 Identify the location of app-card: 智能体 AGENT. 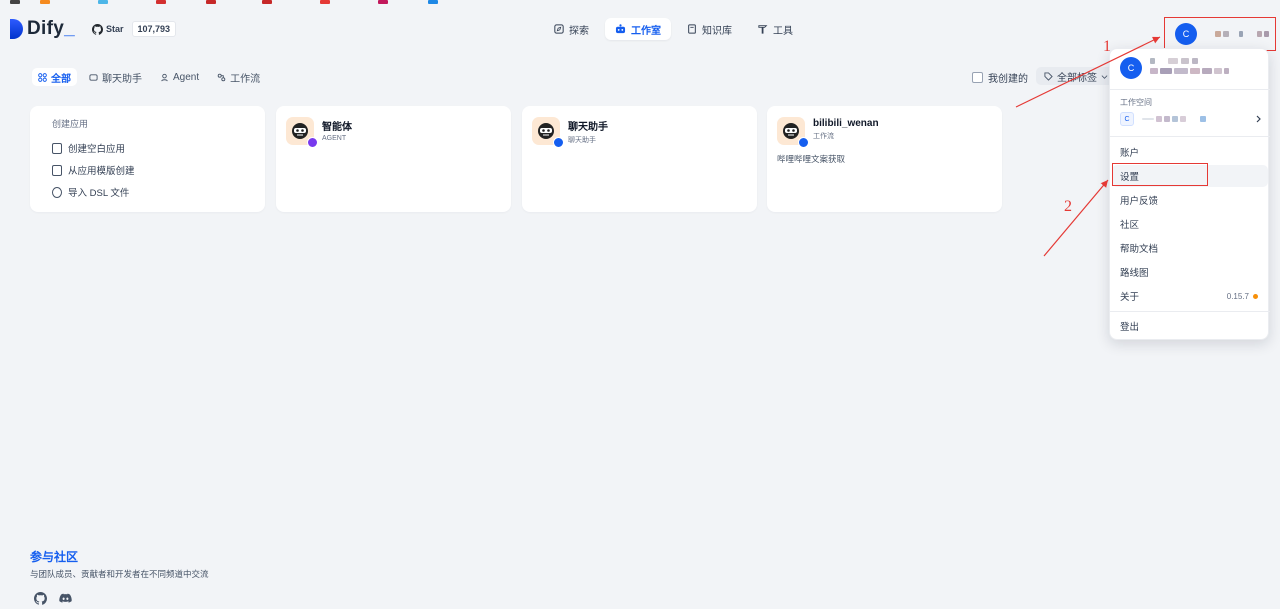
(393, 159).